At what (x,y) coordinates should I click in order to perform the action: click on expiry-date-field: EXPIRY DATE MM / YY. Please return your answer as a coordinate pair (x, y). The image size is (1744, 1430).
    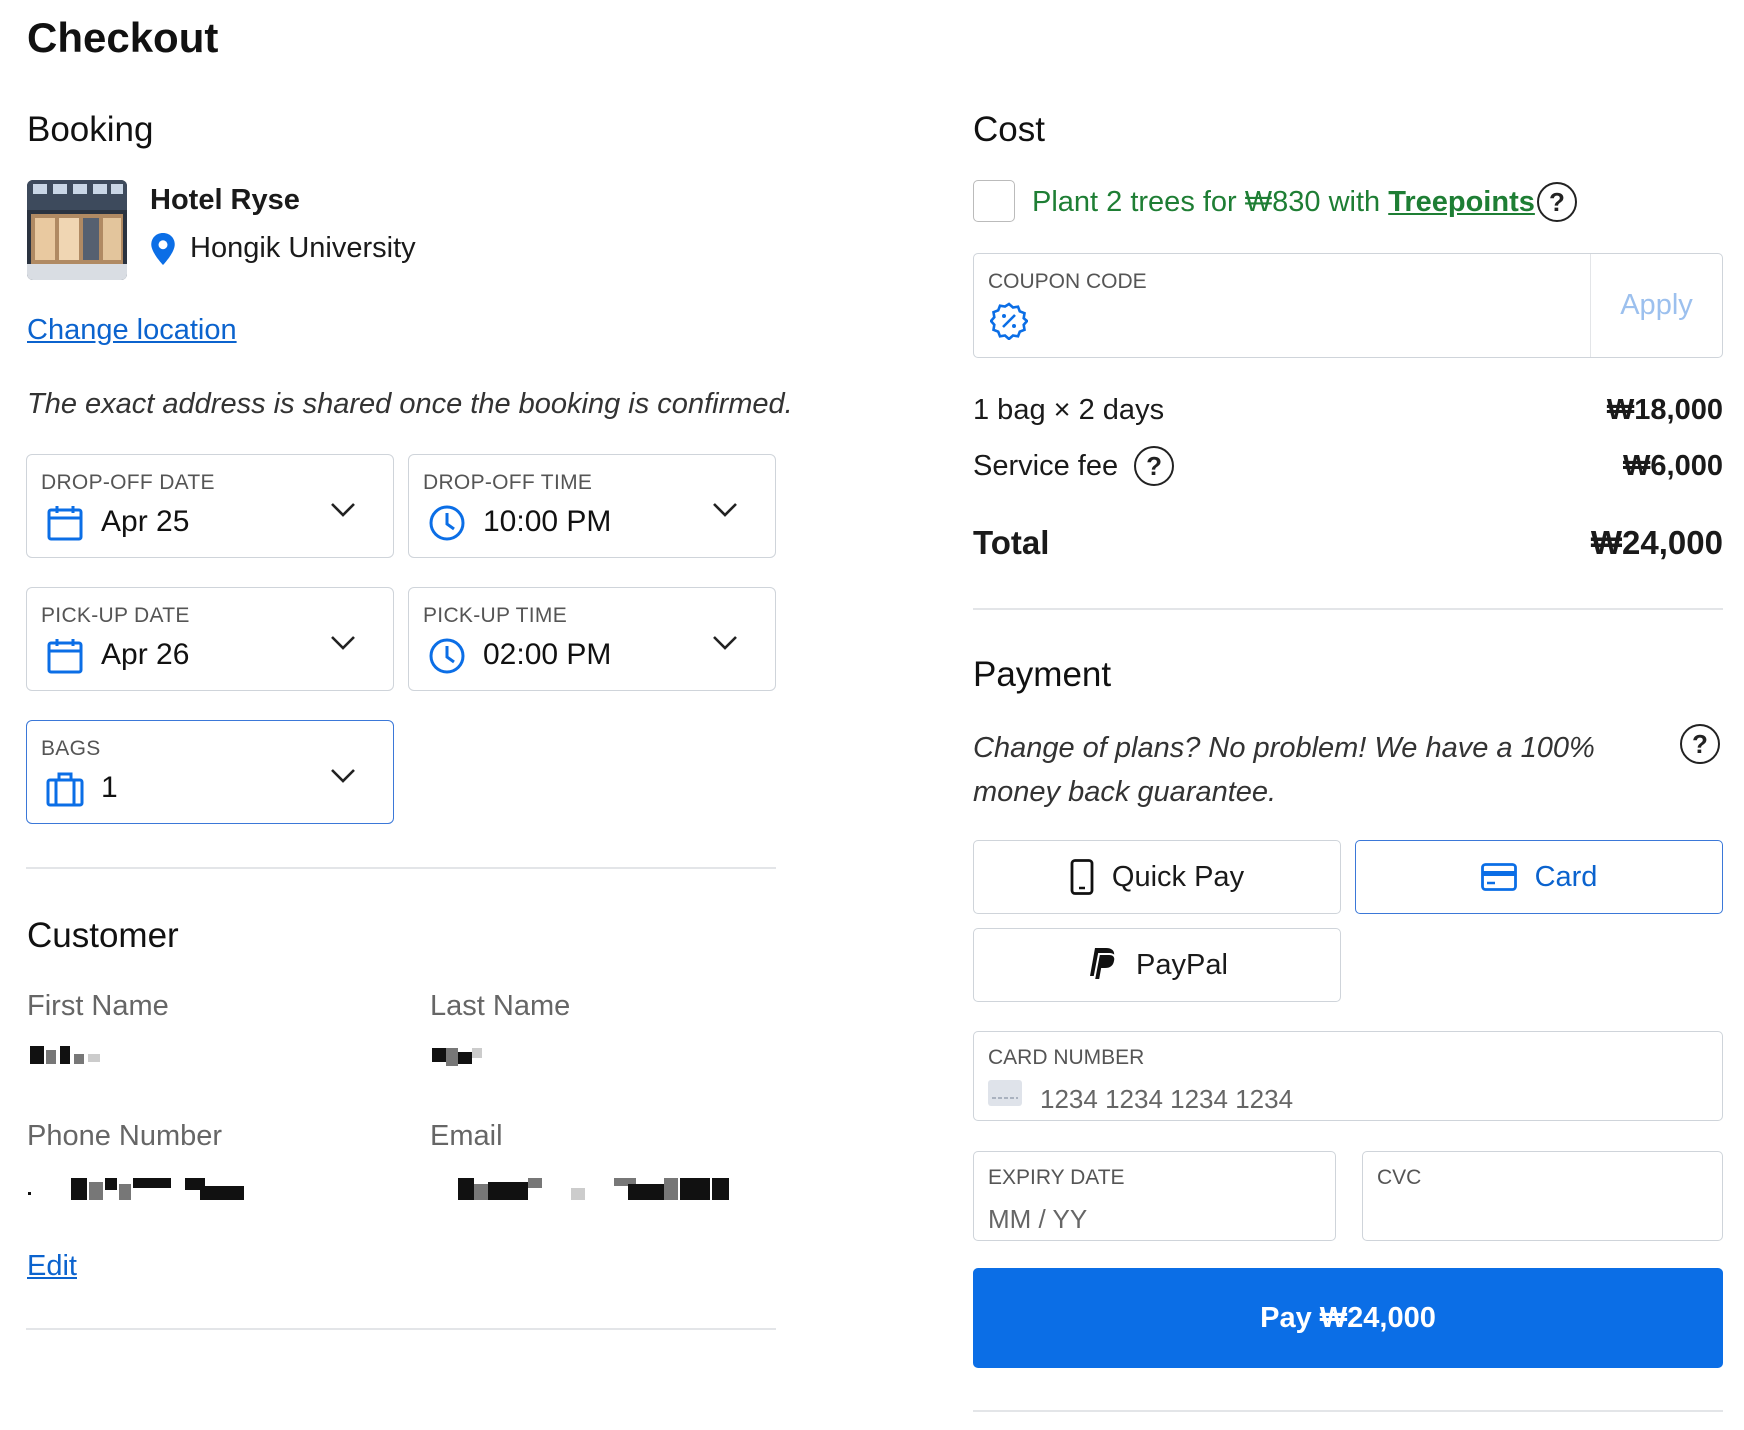
    Looking at the image, I should click on (1154, 1196).